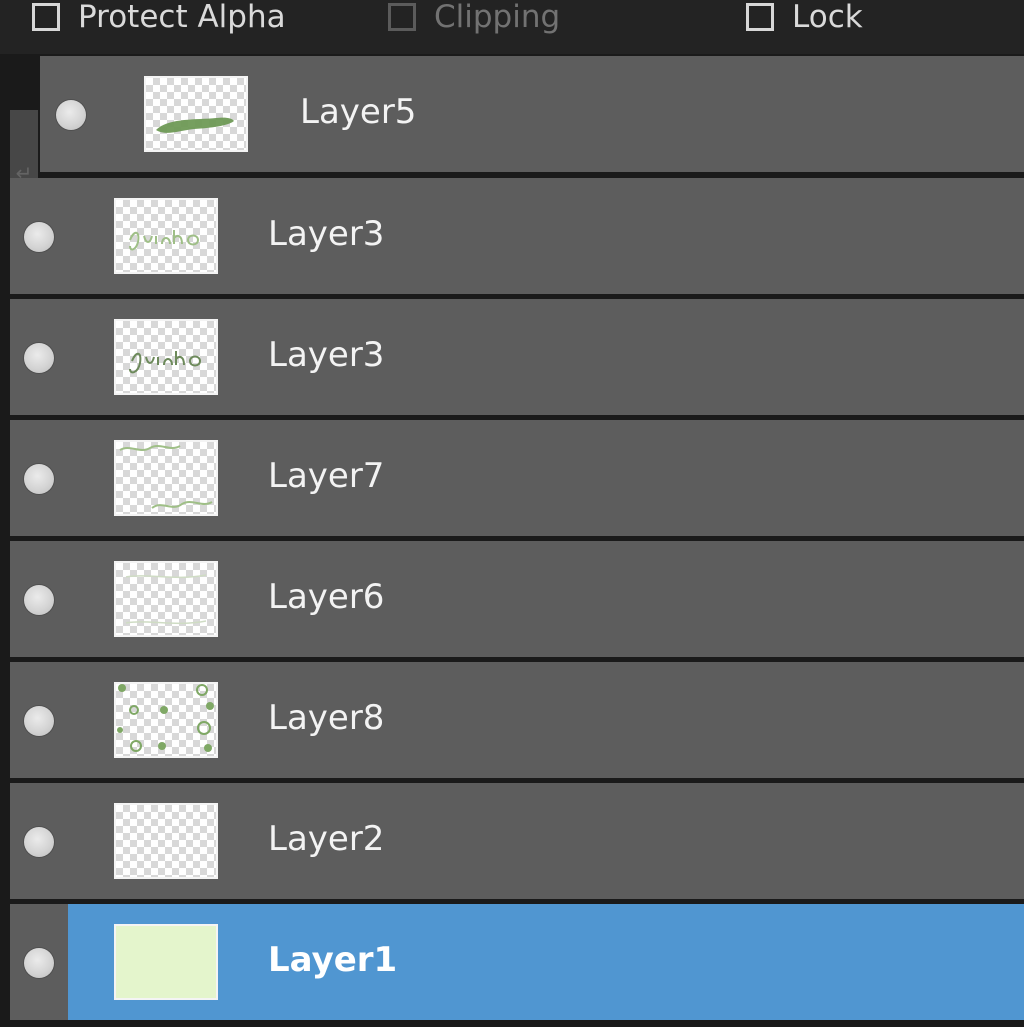  Describe the element at coordinates (358, 112) in the screenshot. I see `layer-name: Layer5` at that location.